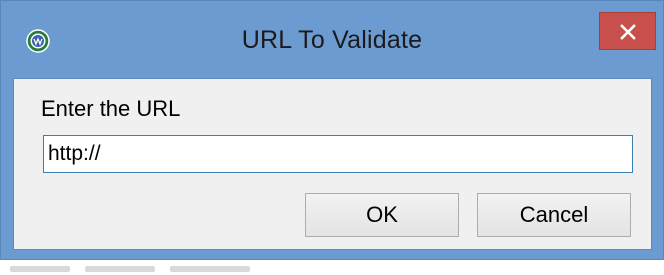 The image size is (664, 275). Describe the element at coordinates (111, 108) in the screenshot. I see `url-prompt-label: Enter the URL` at that location.